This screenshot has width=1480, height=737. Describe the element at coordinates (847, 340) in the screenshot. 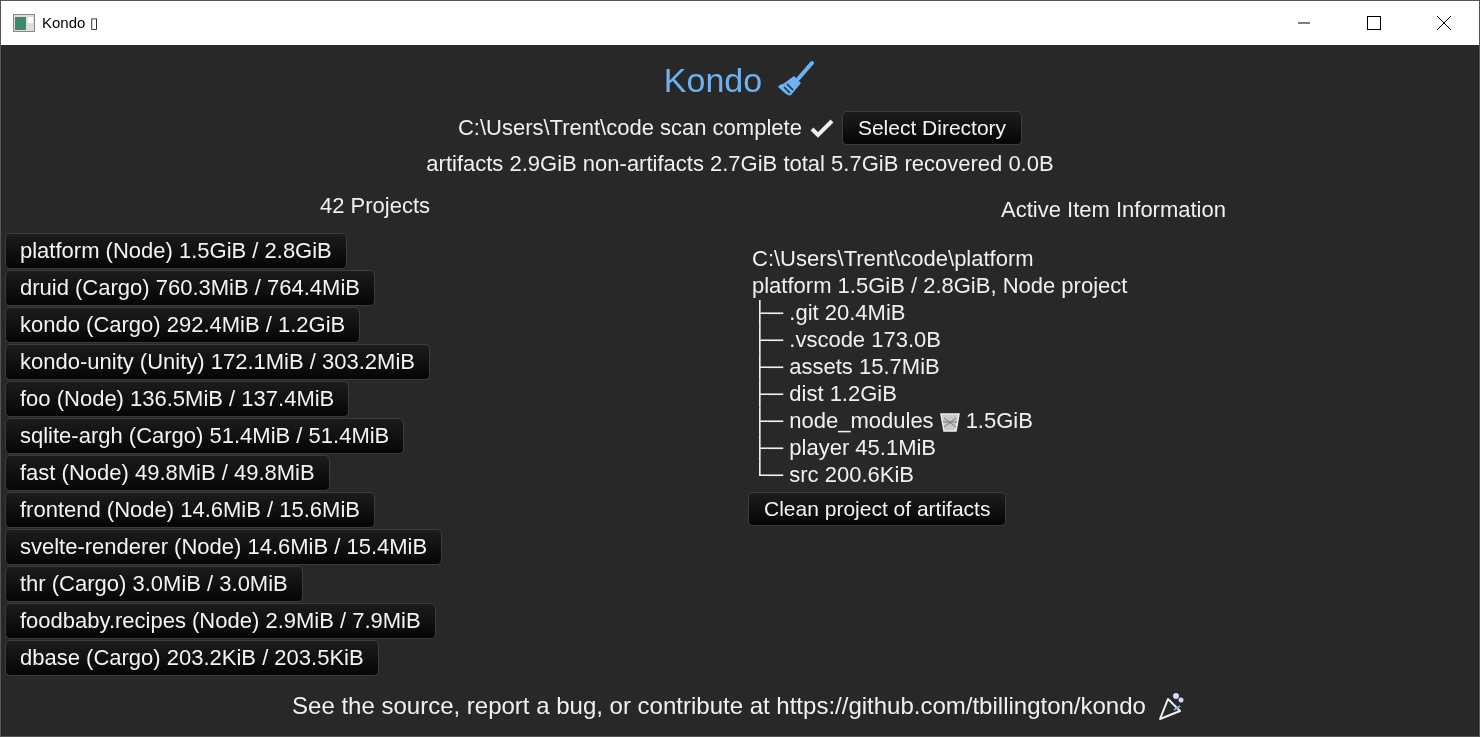

I see `folder-entry: ├─ .vscode 173.0B` at that location.